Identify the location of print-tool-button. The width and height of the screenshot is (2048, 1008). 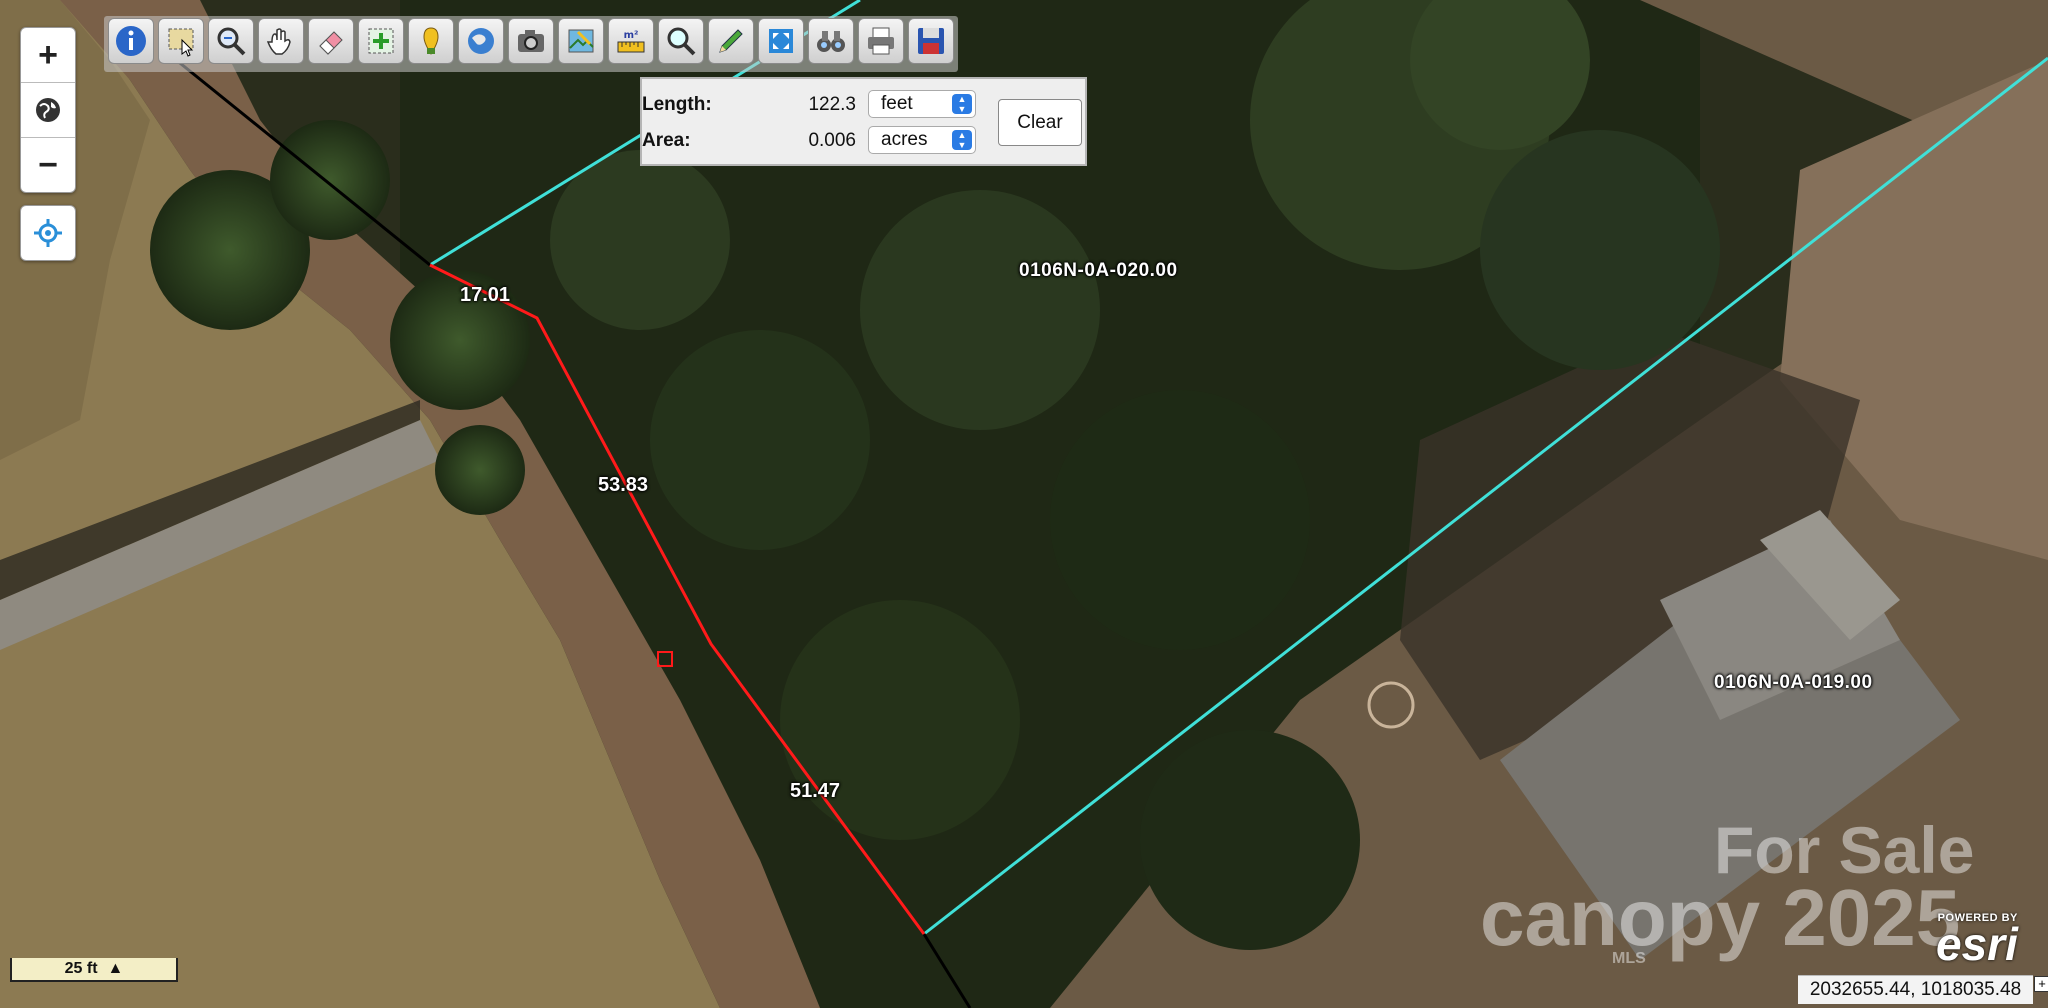
(881, 41).